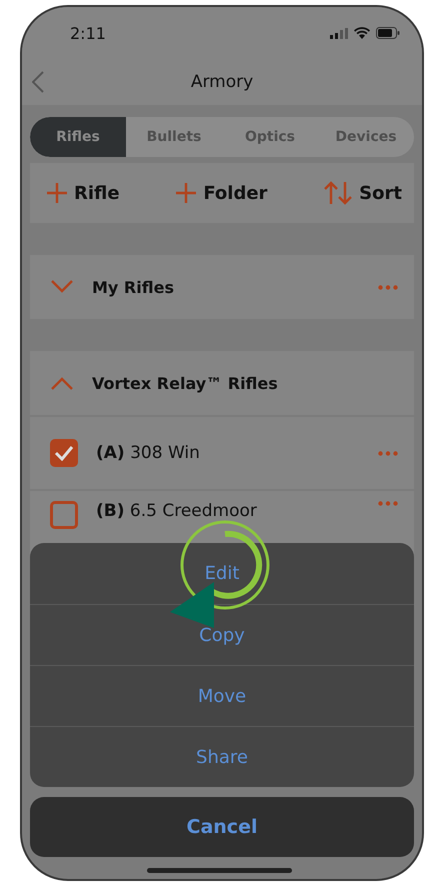 This screenshot has width=445, height=887. Describe the element at coordinates (222, 82) in the screenshot. I see `screen-title: Armory` at that location.